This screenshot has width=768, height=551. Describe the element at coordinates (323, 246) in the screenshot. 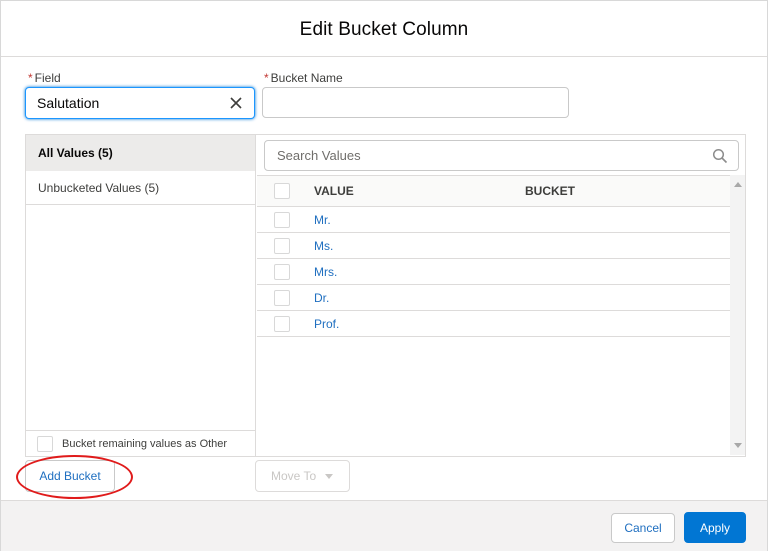

I see `value-link: Ms.` at that location.